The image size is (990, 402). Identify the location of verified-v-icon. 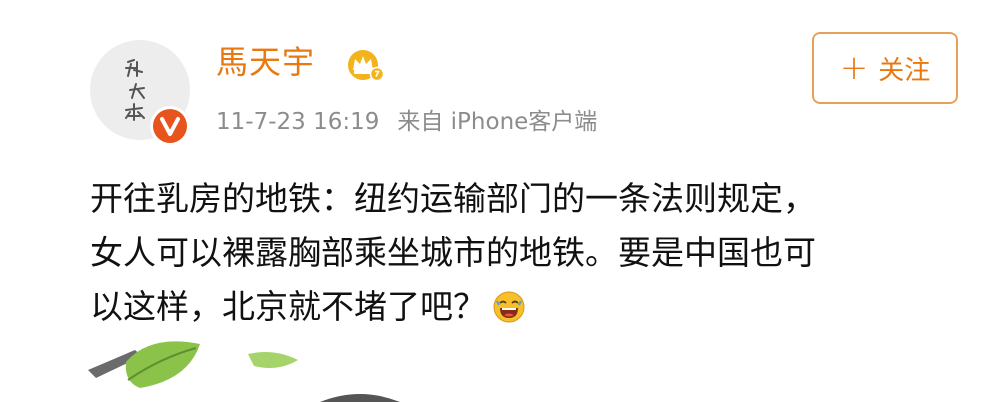
(170, 126).